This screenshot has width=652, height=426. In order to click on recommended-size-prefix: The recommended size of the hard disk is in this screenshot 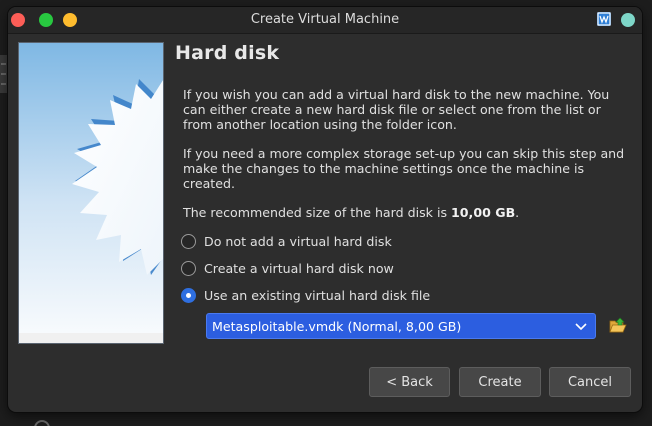, I will do `click(317, 212)`.